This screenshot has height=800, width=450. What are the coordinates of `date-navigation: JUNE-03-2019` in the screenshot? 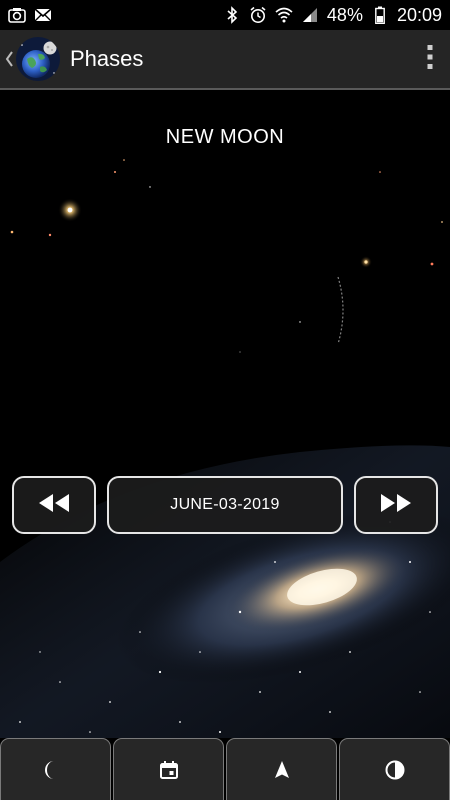 It's located at (225, 507).